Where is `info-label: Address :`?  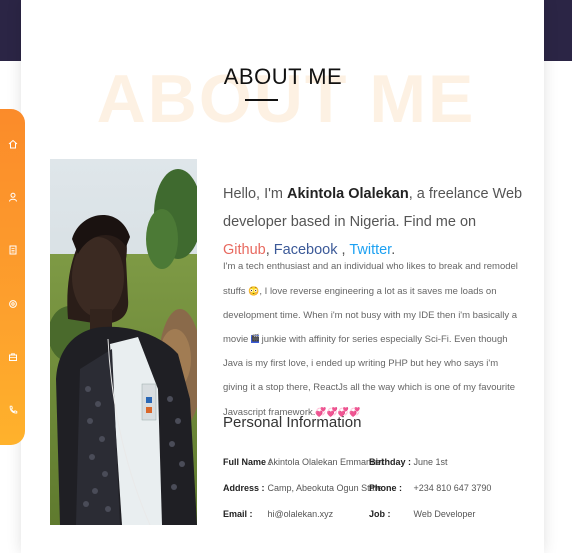
info-label: Address : is located at coordinates (244, 488).